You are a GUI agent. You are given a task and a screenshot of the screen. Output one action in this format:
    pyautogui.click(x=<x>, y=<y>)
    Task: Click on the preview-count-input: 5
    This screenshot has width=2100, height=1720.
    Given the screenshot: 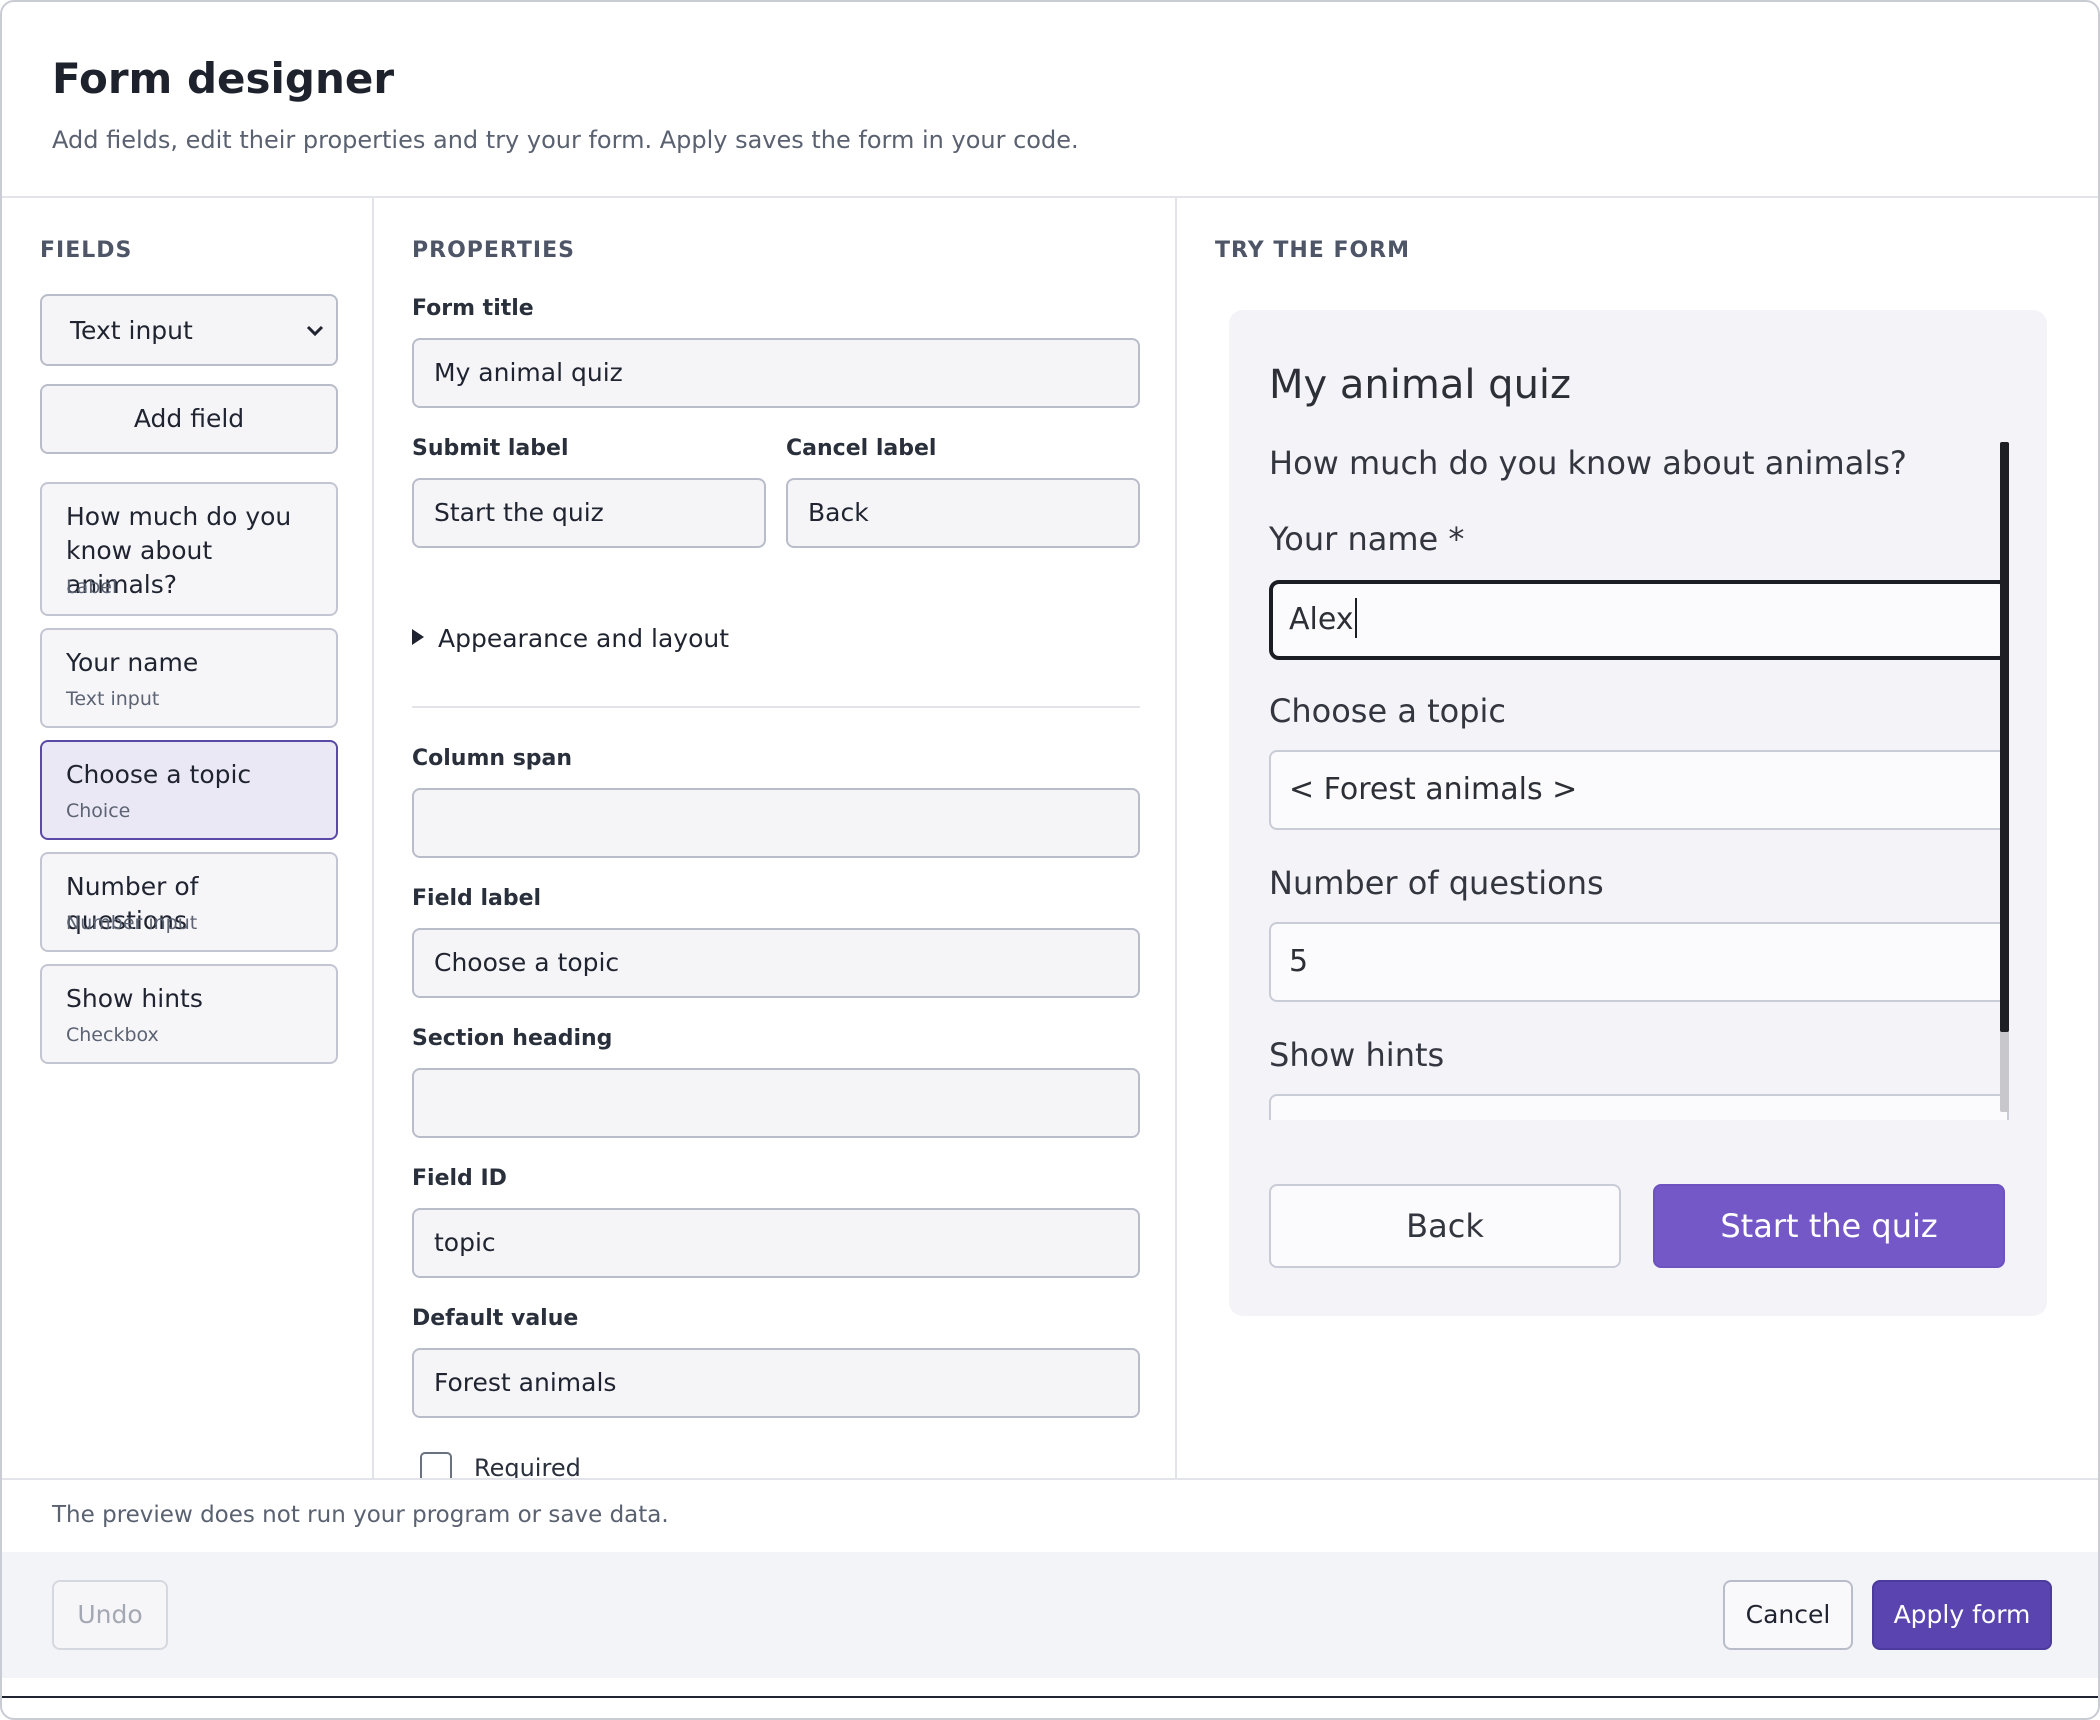 What is the action you would take?
    pyautogui.click(x=1639, y=962)
    